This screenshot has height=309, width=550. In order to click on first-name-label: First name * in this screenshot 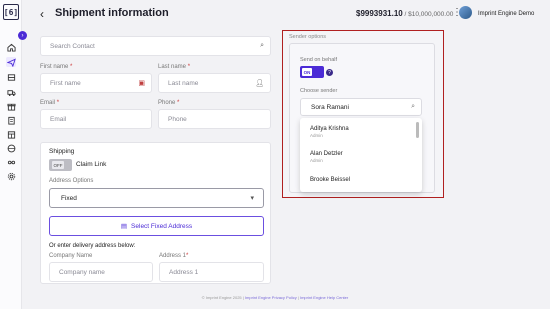, I will do `click(56, 67)`.